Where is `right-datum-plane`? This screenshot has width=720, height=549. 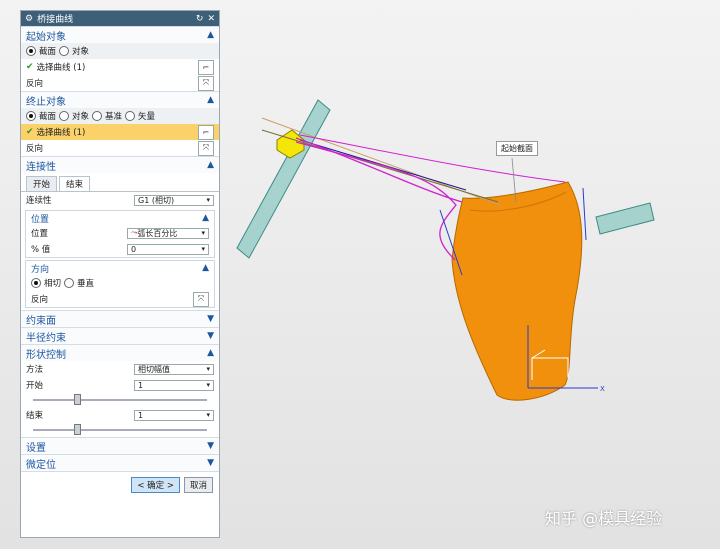 right-datum-plane is located at coordinates (625, 218).